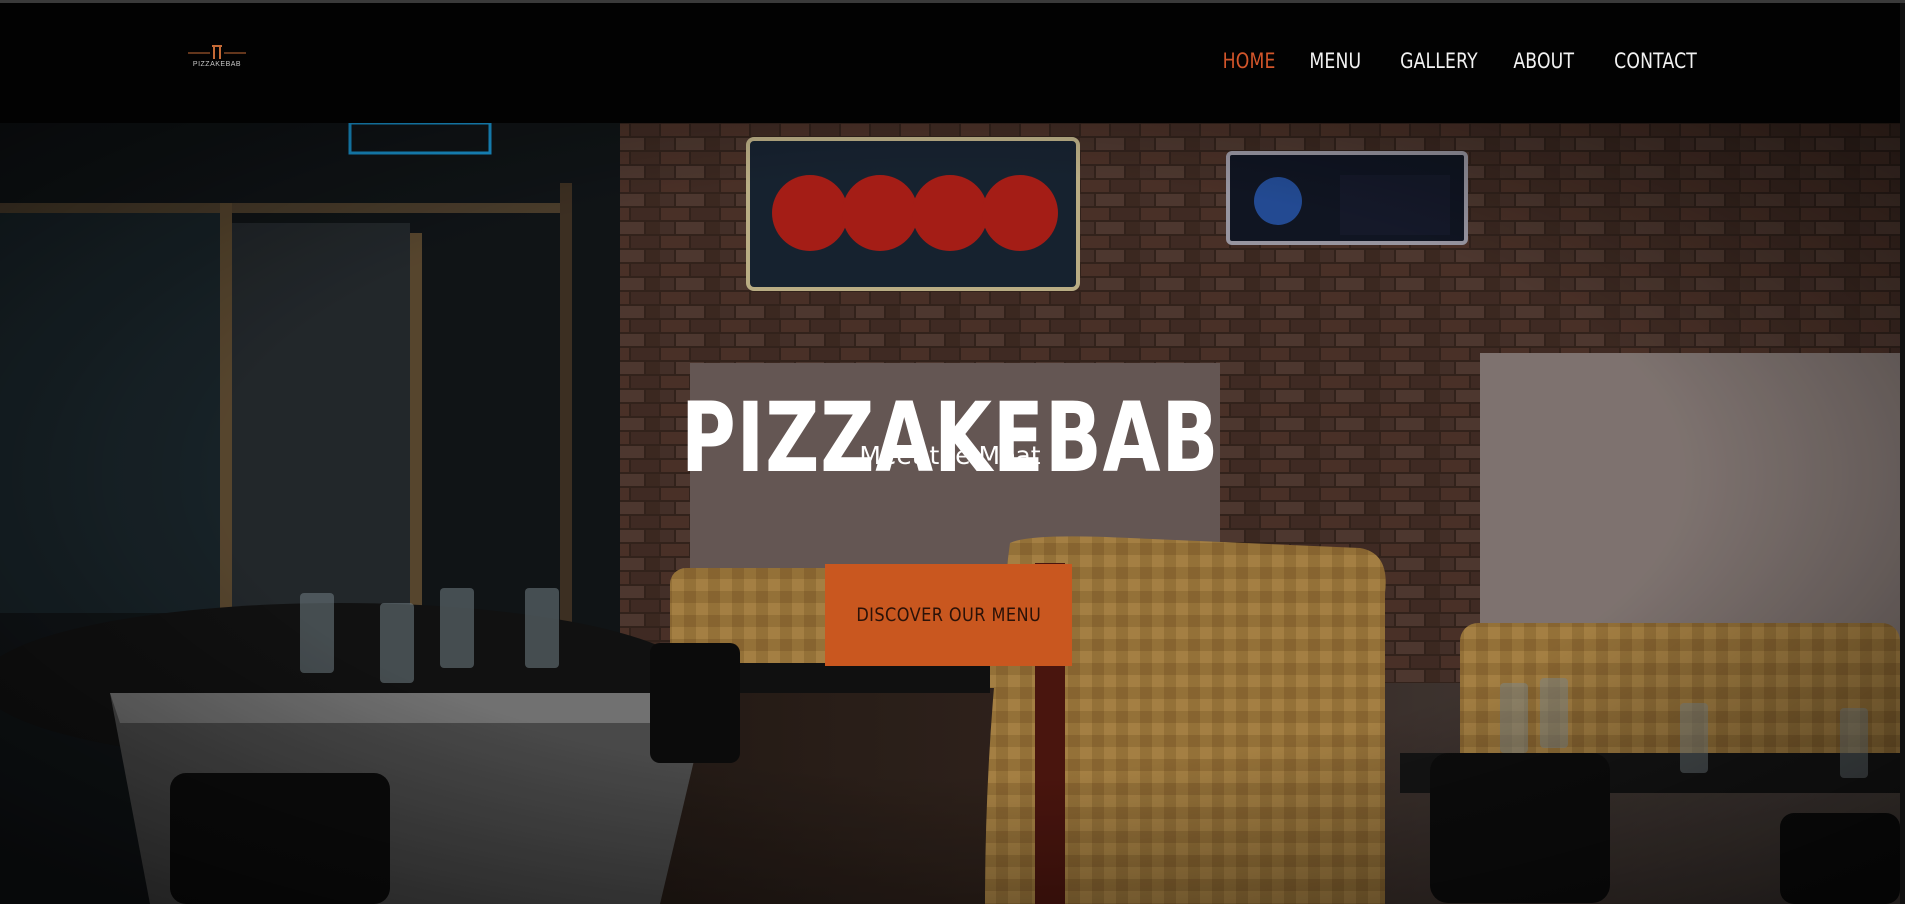 Image resolution: width=1905 pixels, height=904 pixels. Describe the element at coordinates (1439, 61) in the screenshot. I see `nav-gallery: GALLERY` at that location.